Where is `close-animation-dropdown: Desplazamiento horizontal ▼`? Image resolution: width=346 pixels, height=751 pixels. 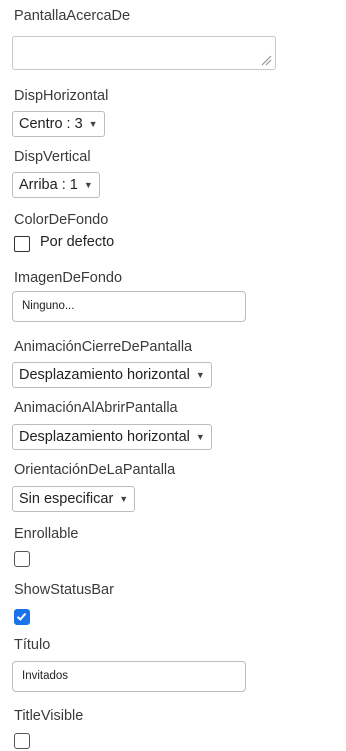 close-animation-dropdown: Desplazamiento horizontal ▼ is located at coordinates (112, 375).